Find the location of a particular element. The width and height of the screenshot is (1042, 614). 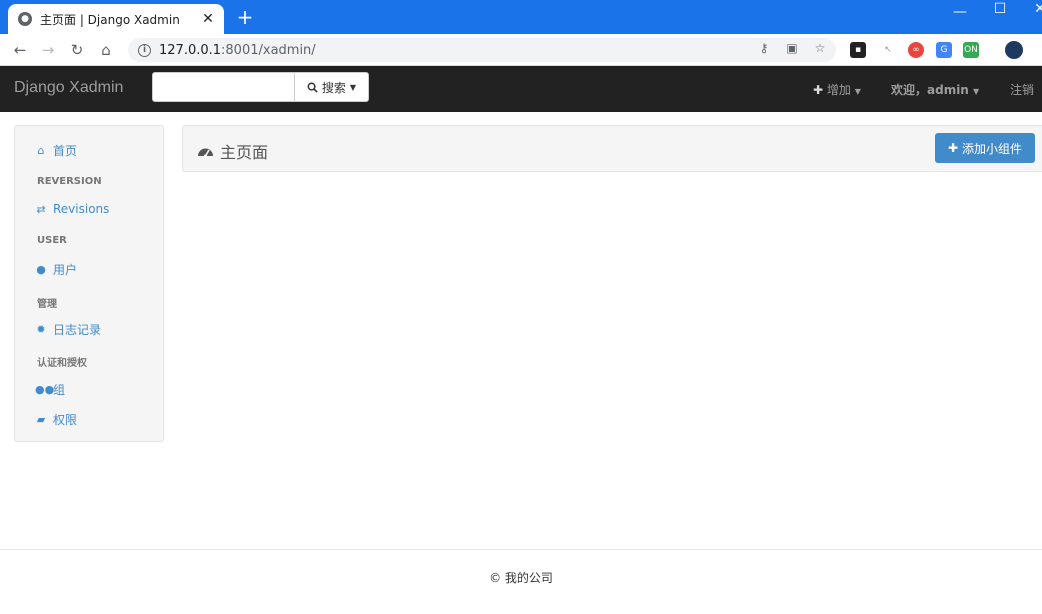

tab-close-icon: ✕ is located at coordinates (208, 19).